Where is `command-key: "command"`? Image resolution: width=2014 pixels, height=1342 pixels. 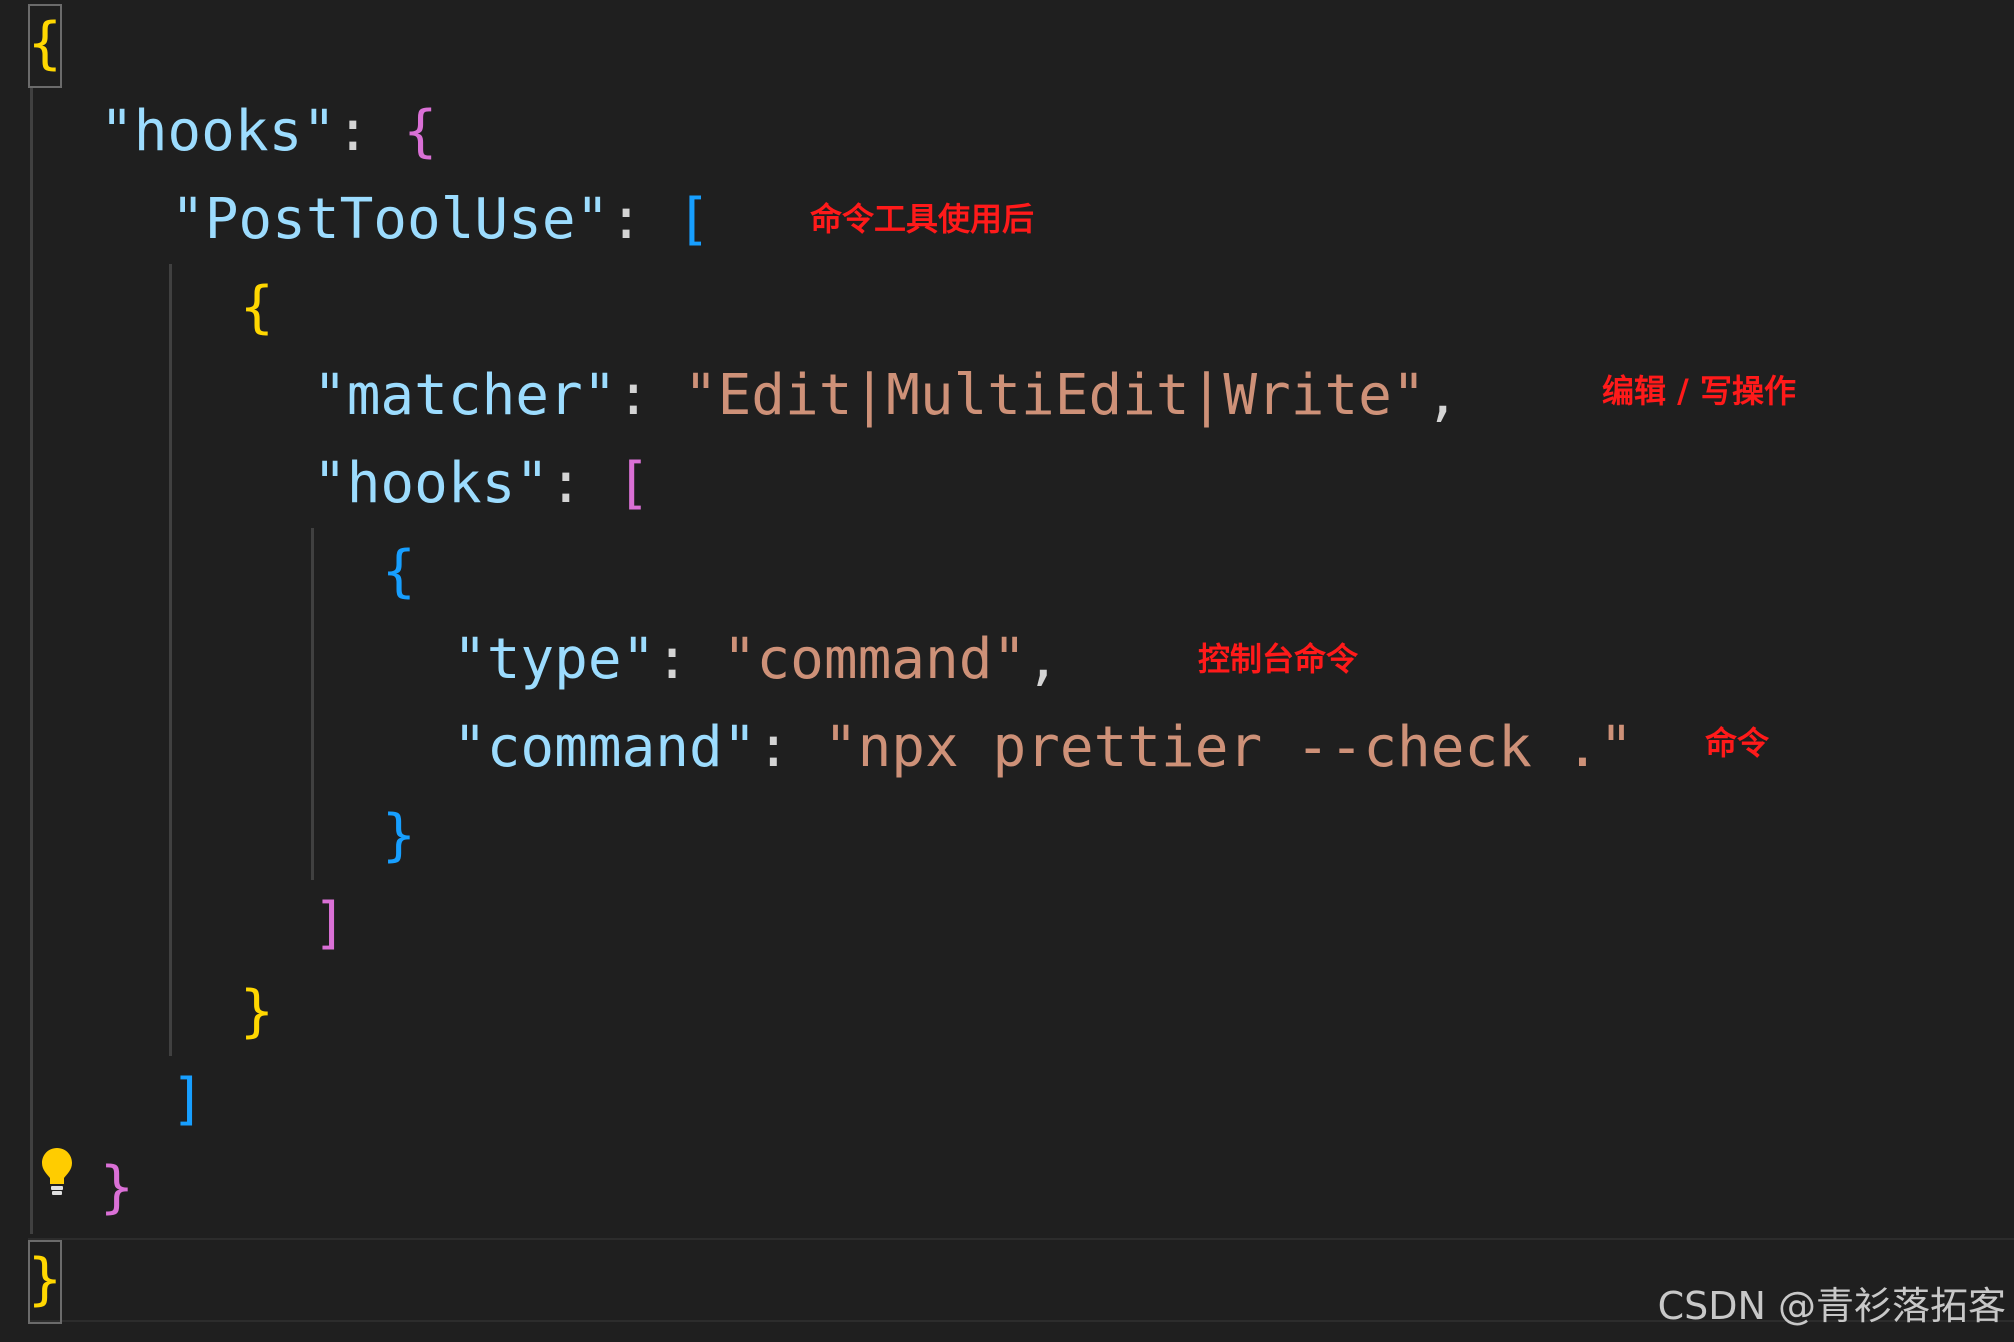
command-key: "command" is located at coordinates (605, 747).